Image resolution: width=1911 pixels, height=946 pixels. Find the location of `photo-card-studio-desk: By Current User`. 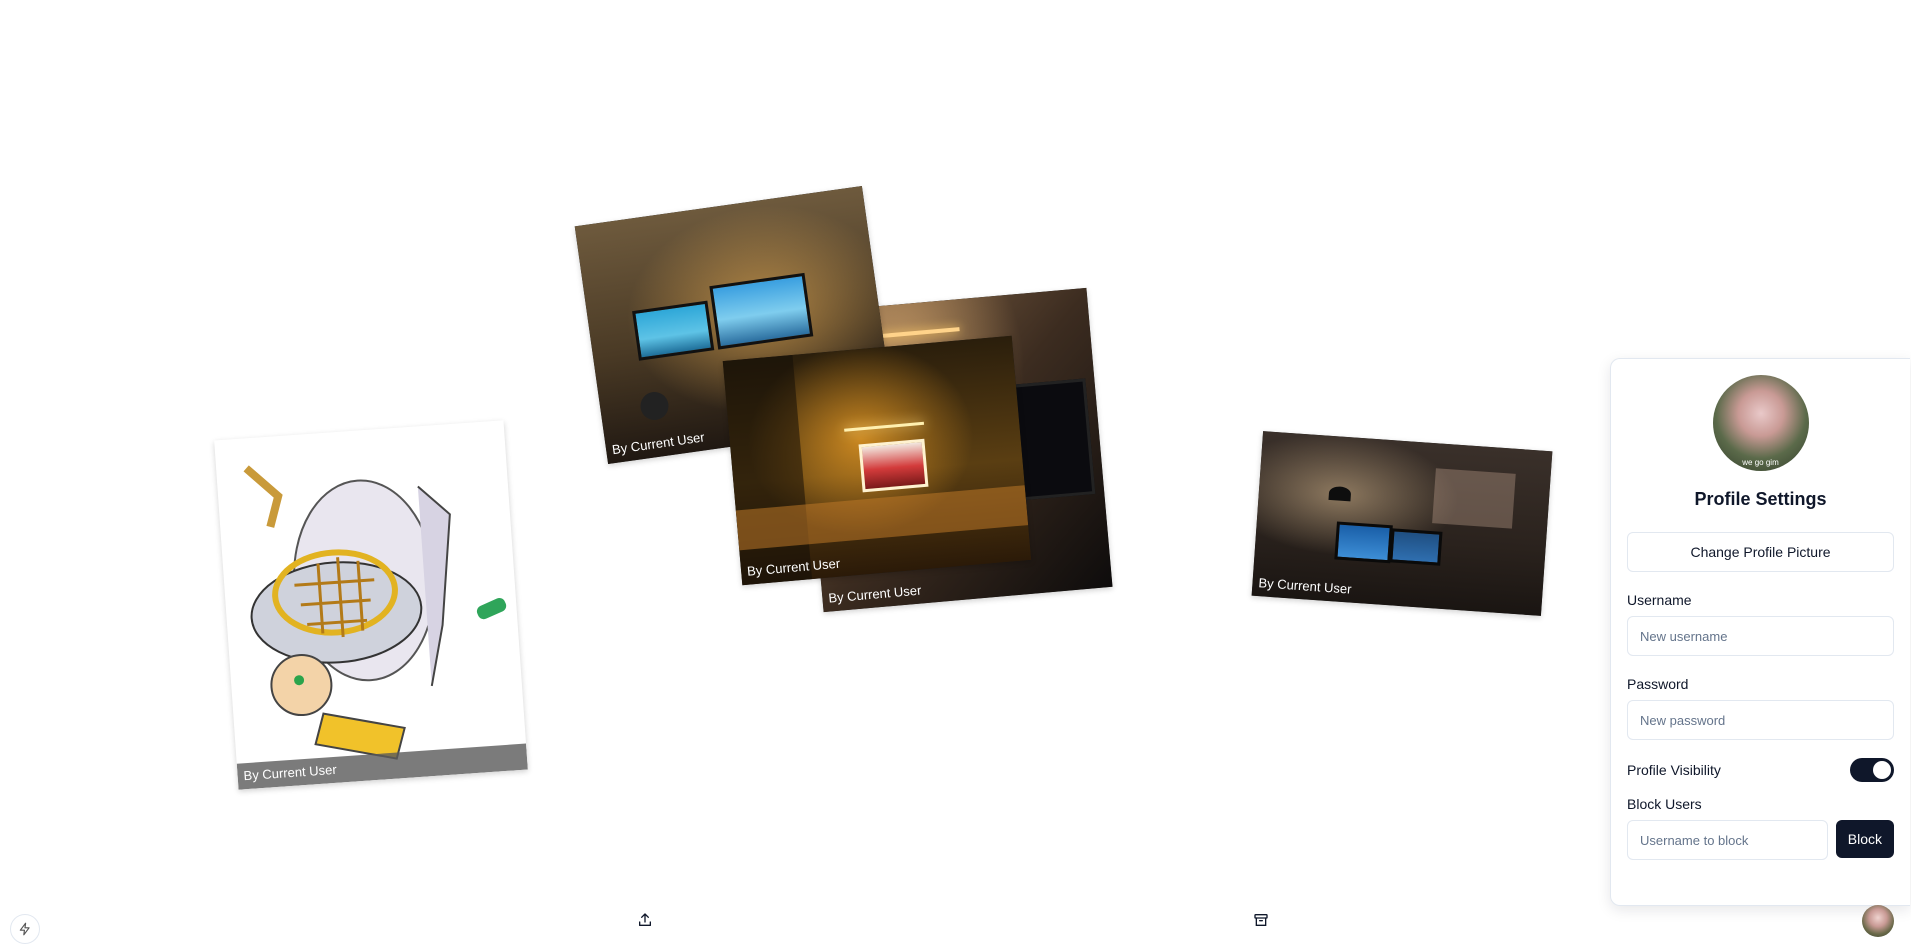

photo-card-studio-desk: By Current User is located at coordinates (1402, 523).